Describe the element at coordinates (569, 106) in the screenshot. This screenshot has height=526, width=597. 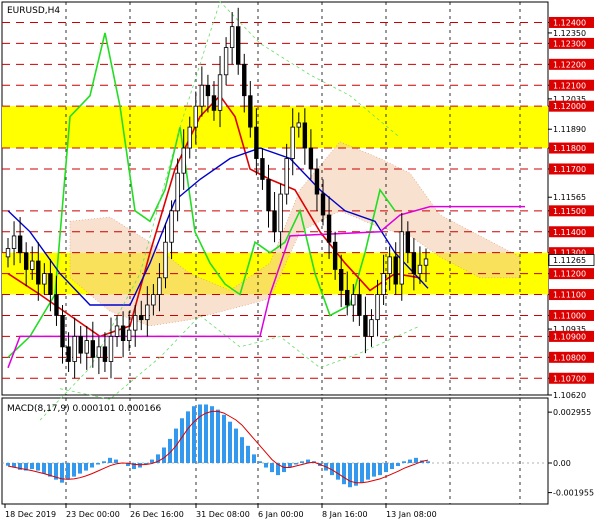
I see `price-label-6: 1.12000` at that location.